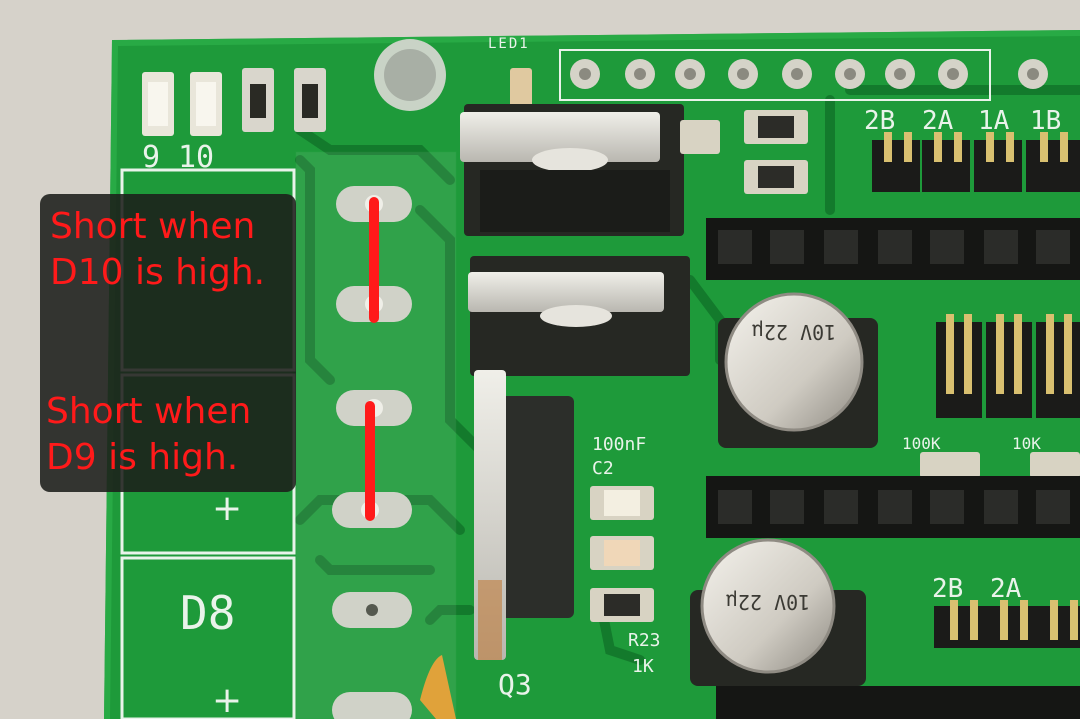  What do you see at coordinates (227, 508) in the screenshot?
I see `silk-plus-1: +` at bounding box center [227, 508].